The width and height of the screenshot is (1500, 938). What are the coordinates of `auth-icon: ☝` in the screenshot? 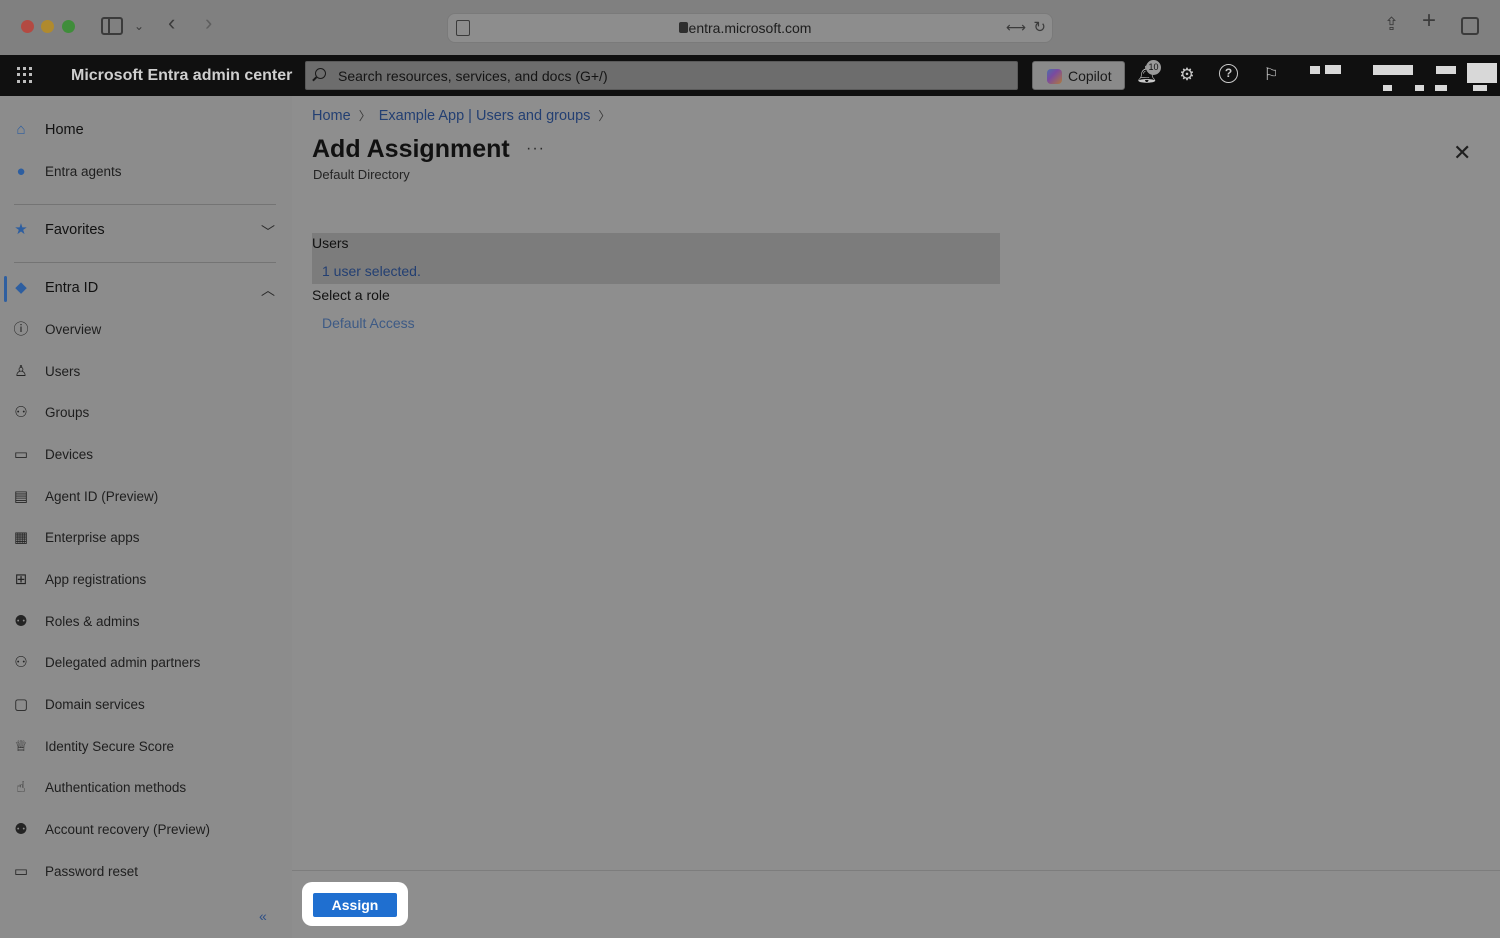 It's located at (21, 787).